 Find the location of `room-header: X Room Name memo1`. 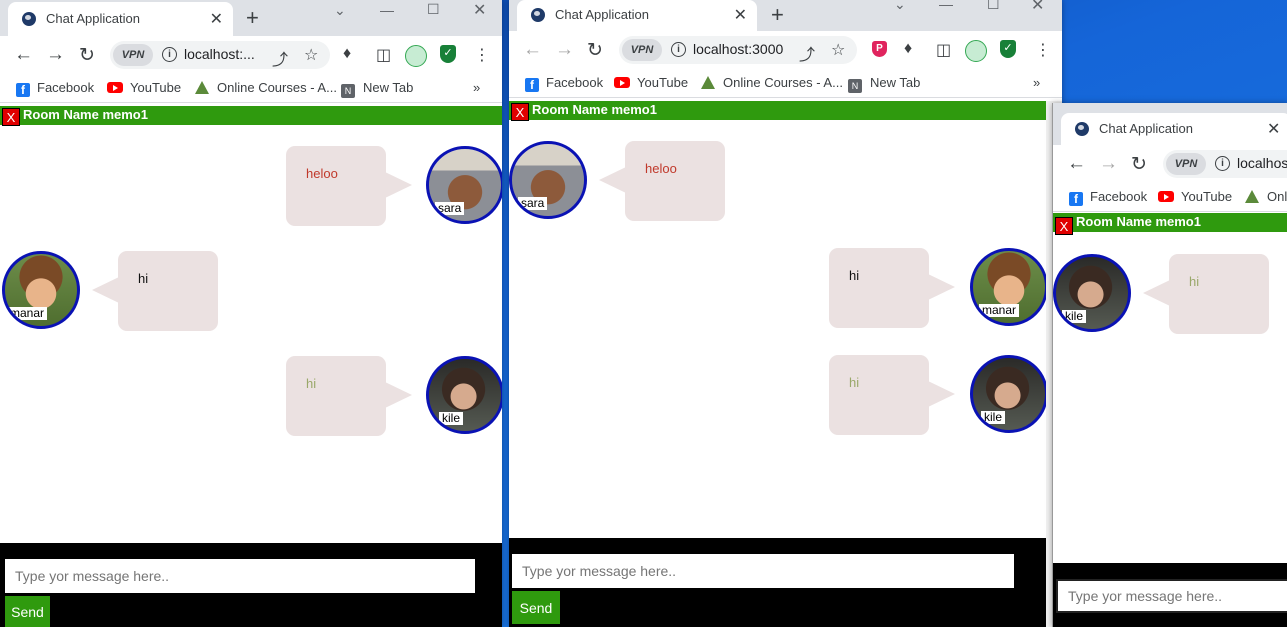

room-header: X Room Name memo1 is located at coordinates (777, 111).